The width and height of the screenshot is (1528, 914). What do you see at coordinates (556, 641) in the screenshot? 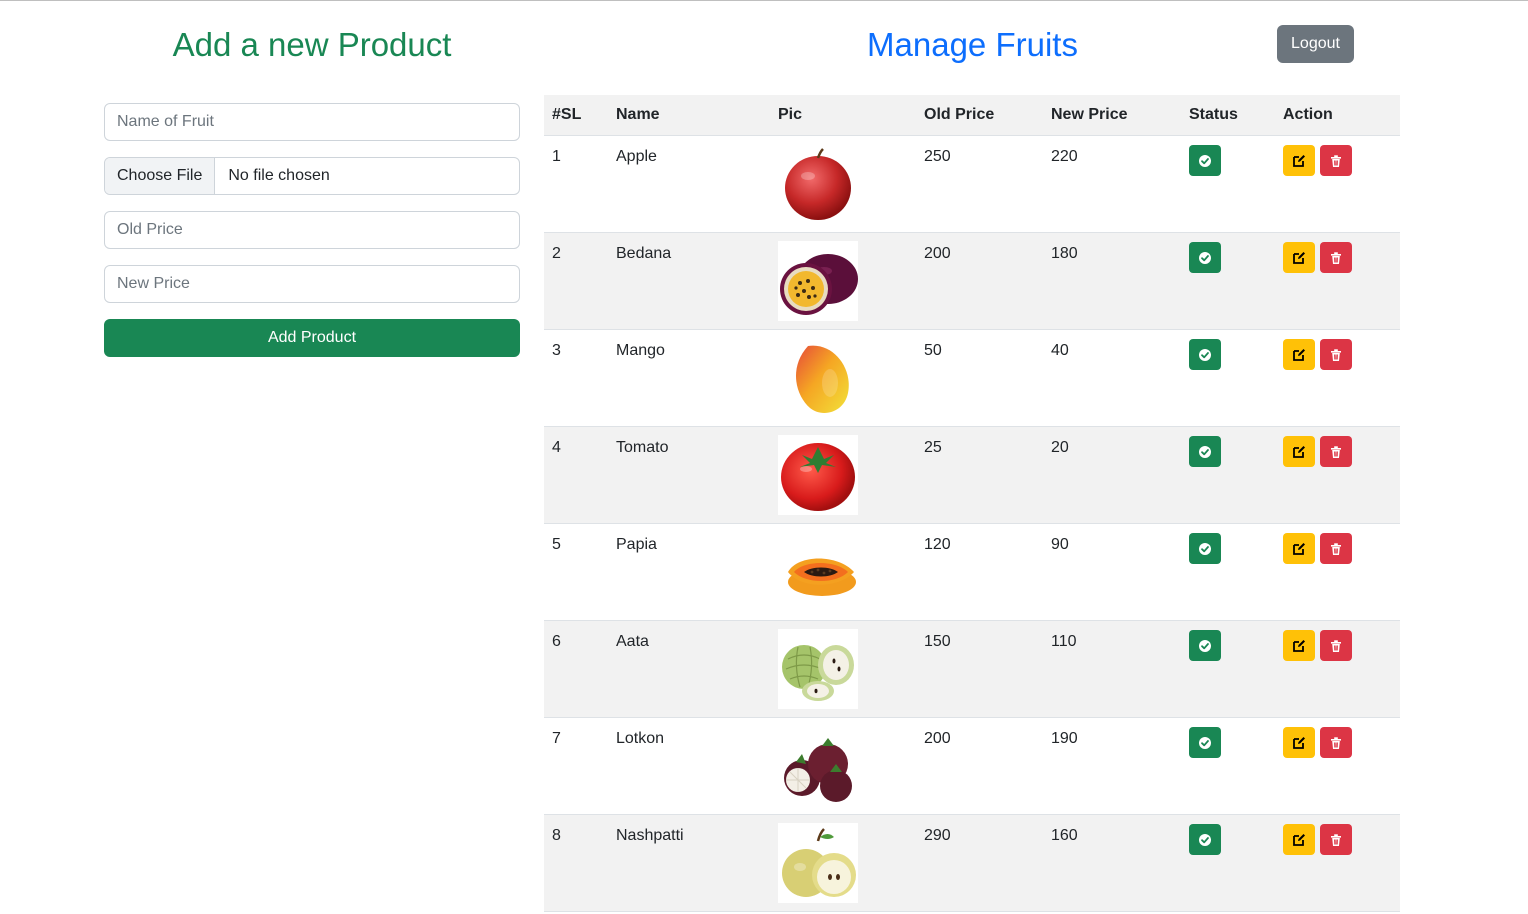
I see `row-sl: 6` at bounding box center [556, 641].